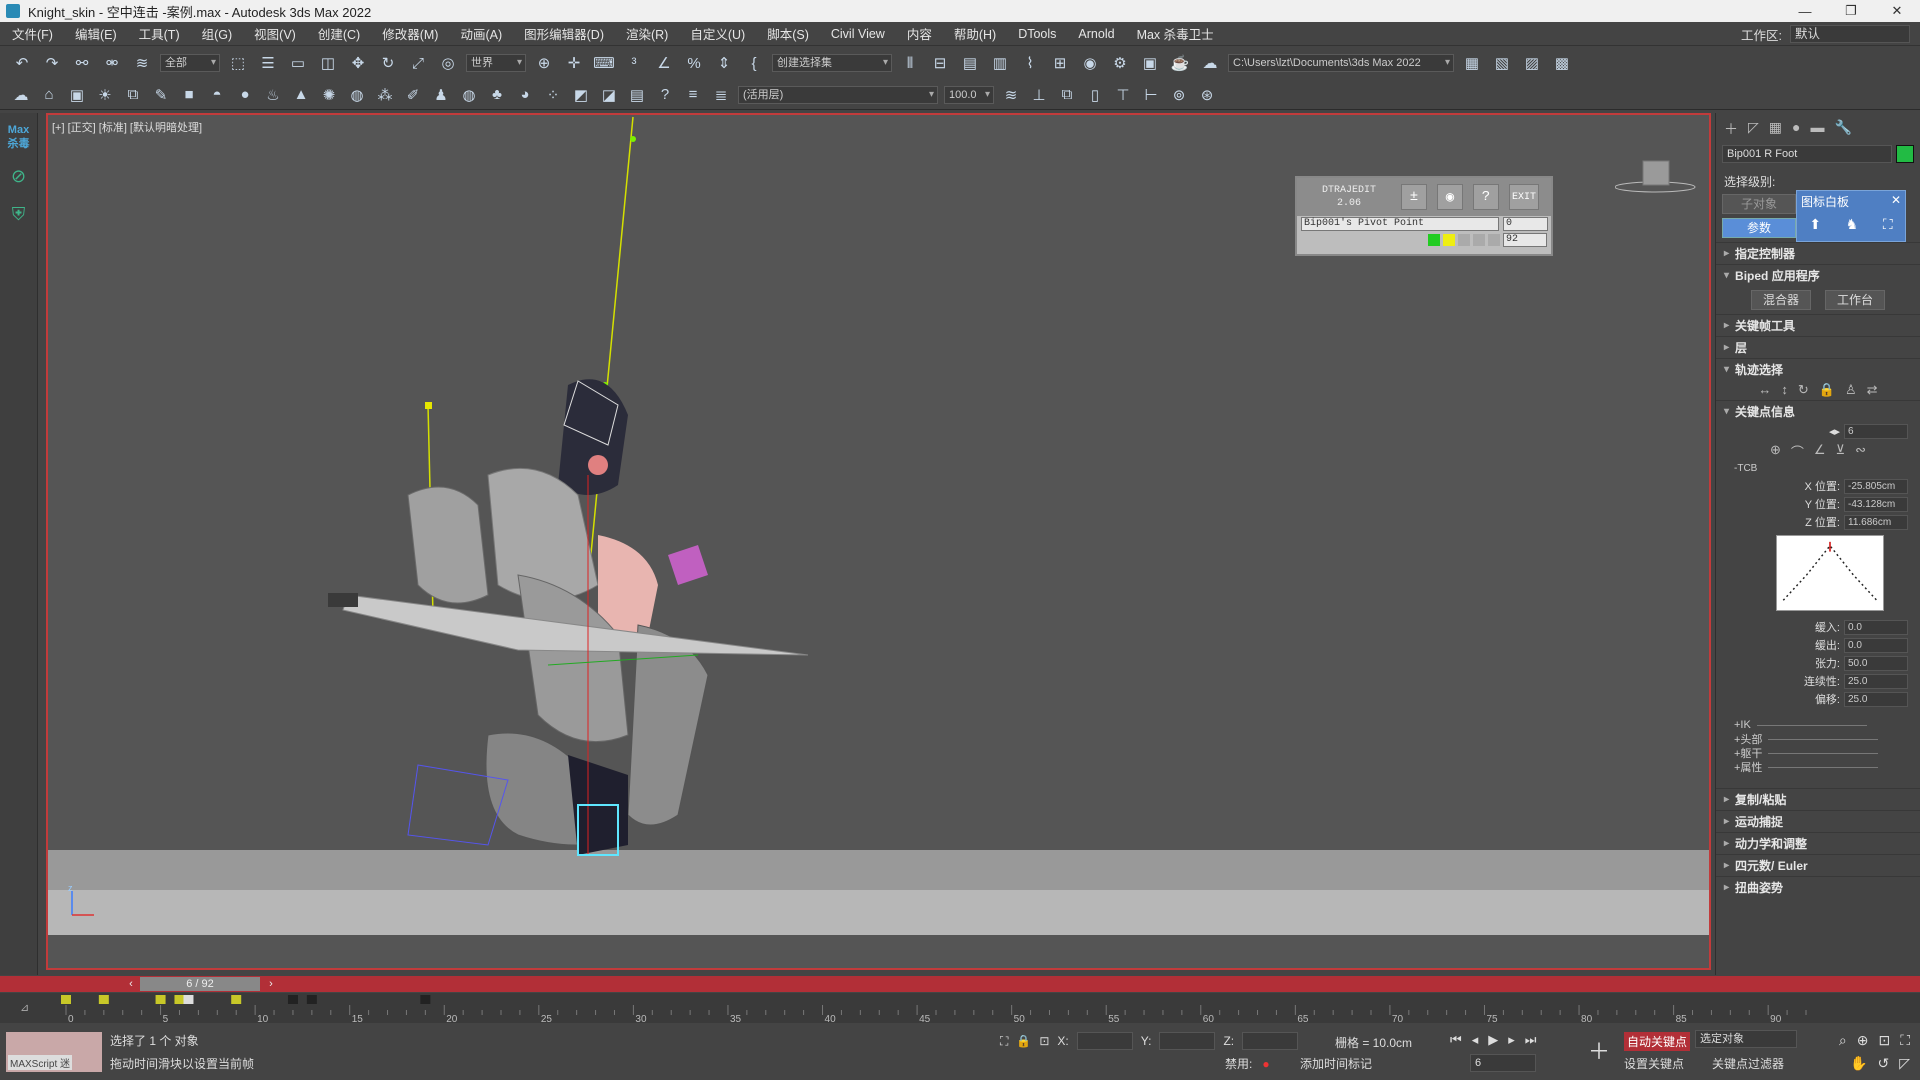 This screenshot has height=1080, width=1920. I want to click on absolute-mode-icon: ⊡, so click(1044, 1041).